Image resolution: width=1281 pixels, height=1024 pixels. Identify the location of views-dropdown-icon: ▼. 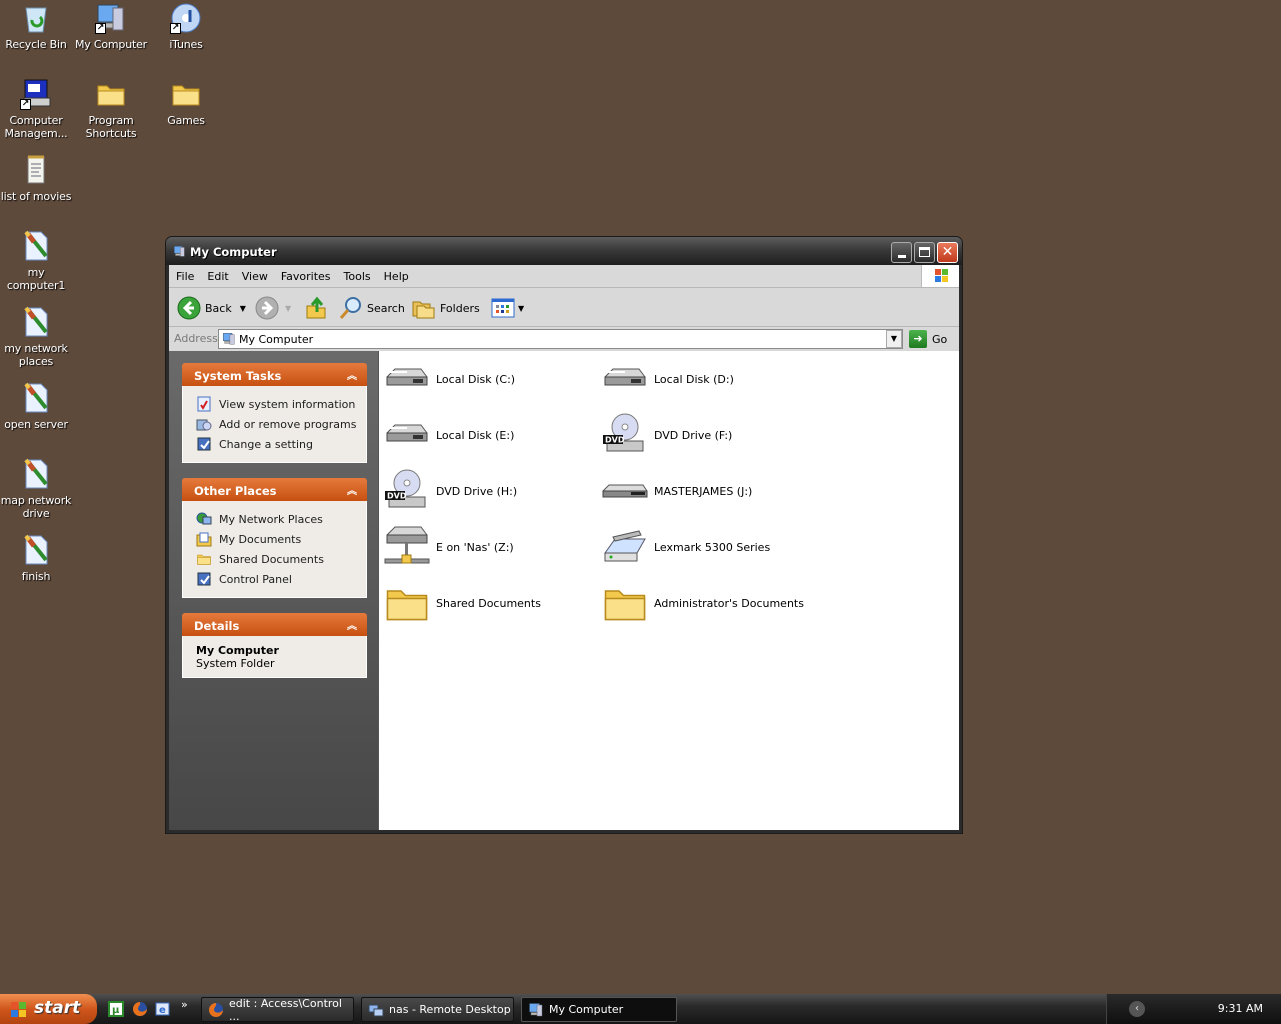
(521, 308).